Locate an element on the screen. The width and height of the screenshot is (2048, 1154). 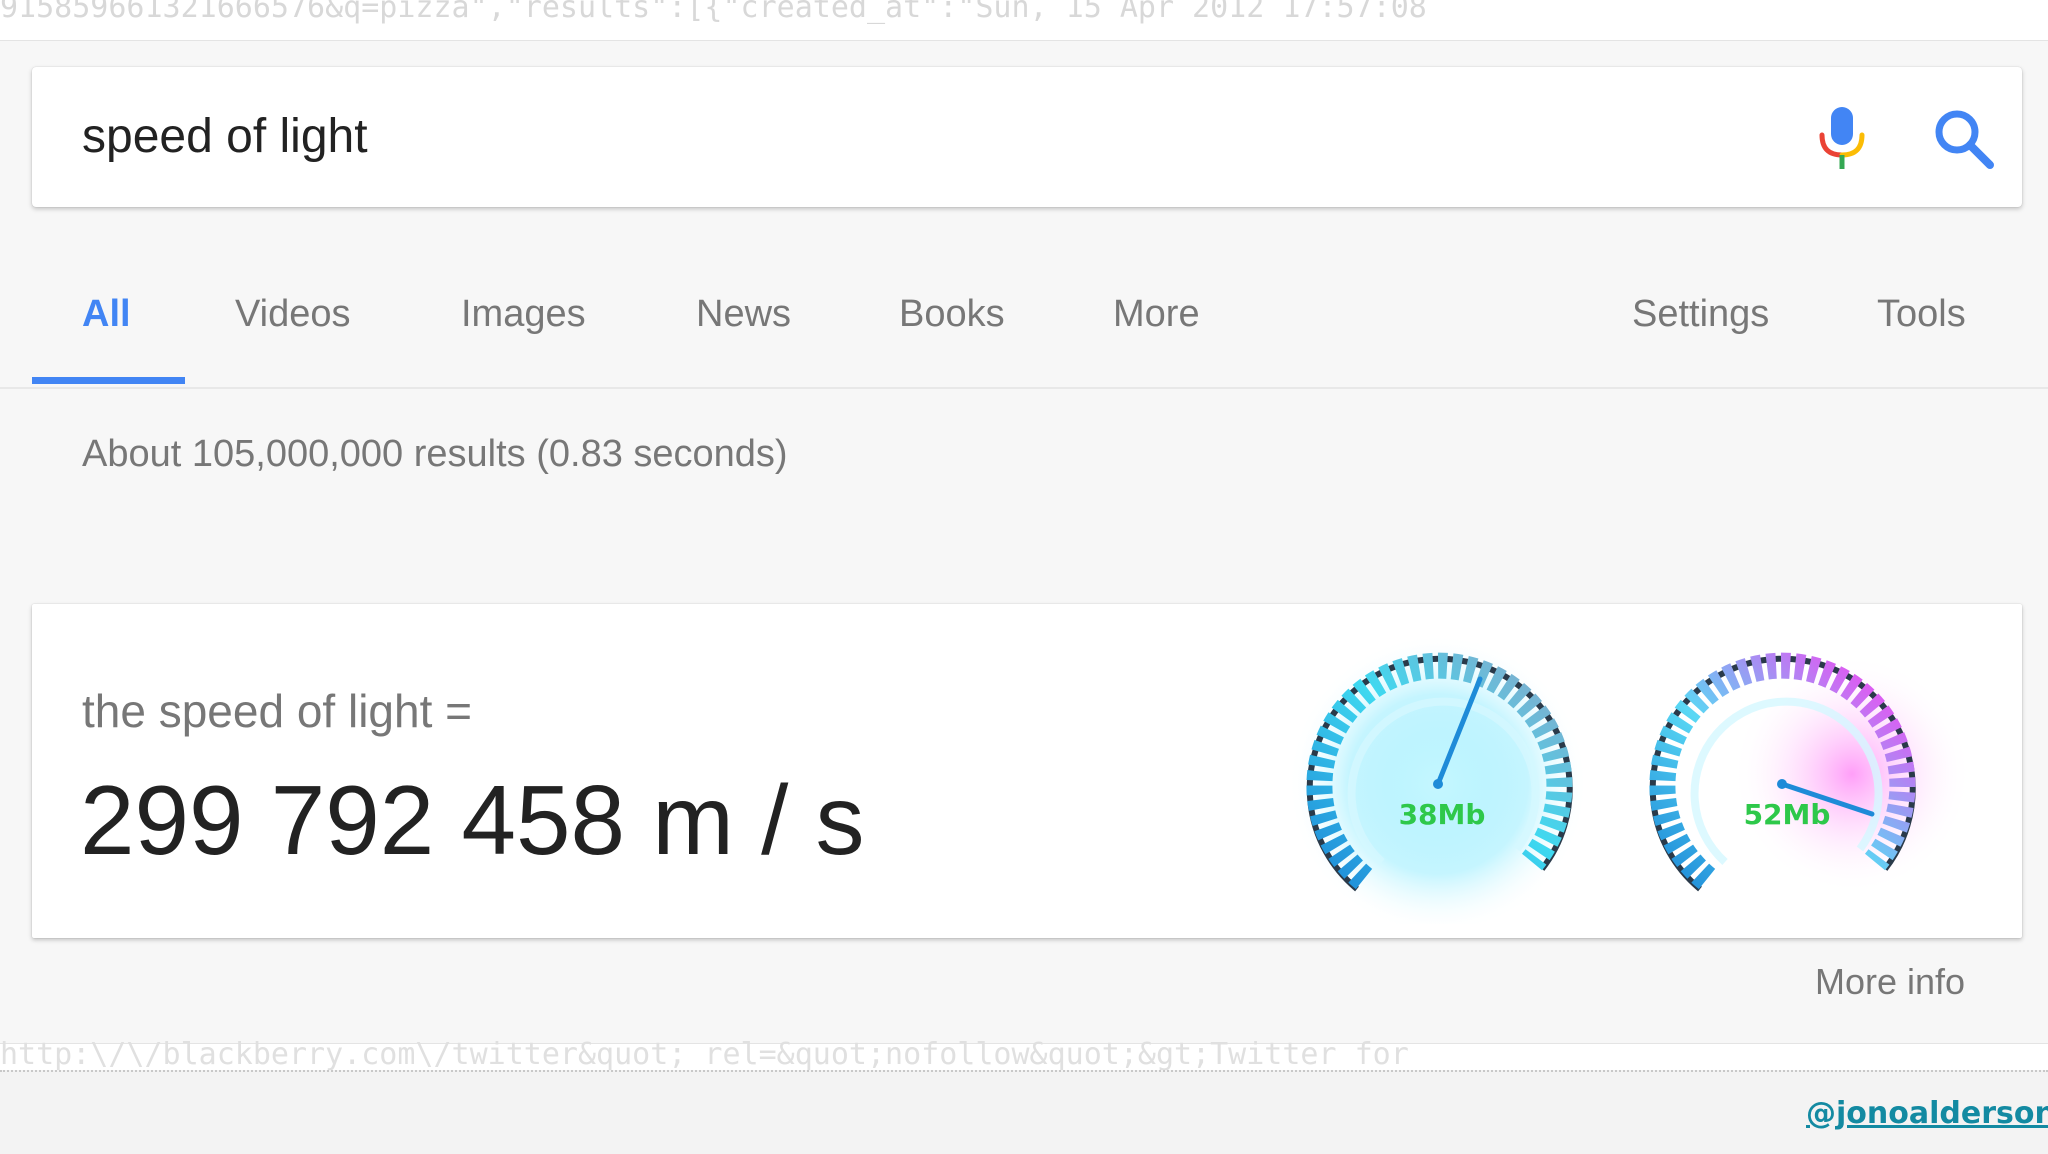
tab-settings: Settings is located at coordinates (1700, 314).